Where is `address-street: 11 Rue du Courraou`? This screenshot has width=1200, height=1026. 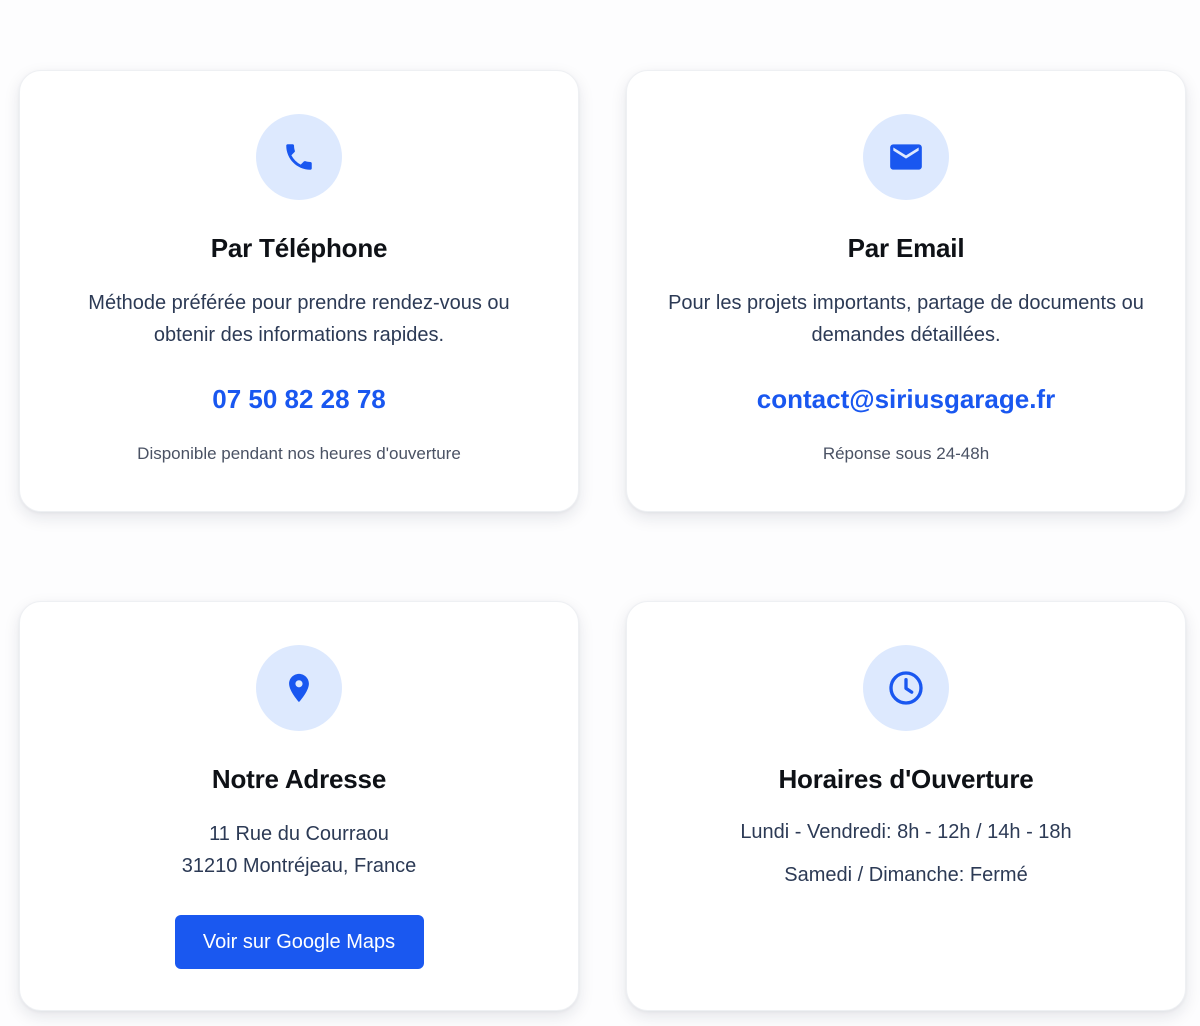 address-street: 11 Rue du Courraou is located at coordinates (299, 834).